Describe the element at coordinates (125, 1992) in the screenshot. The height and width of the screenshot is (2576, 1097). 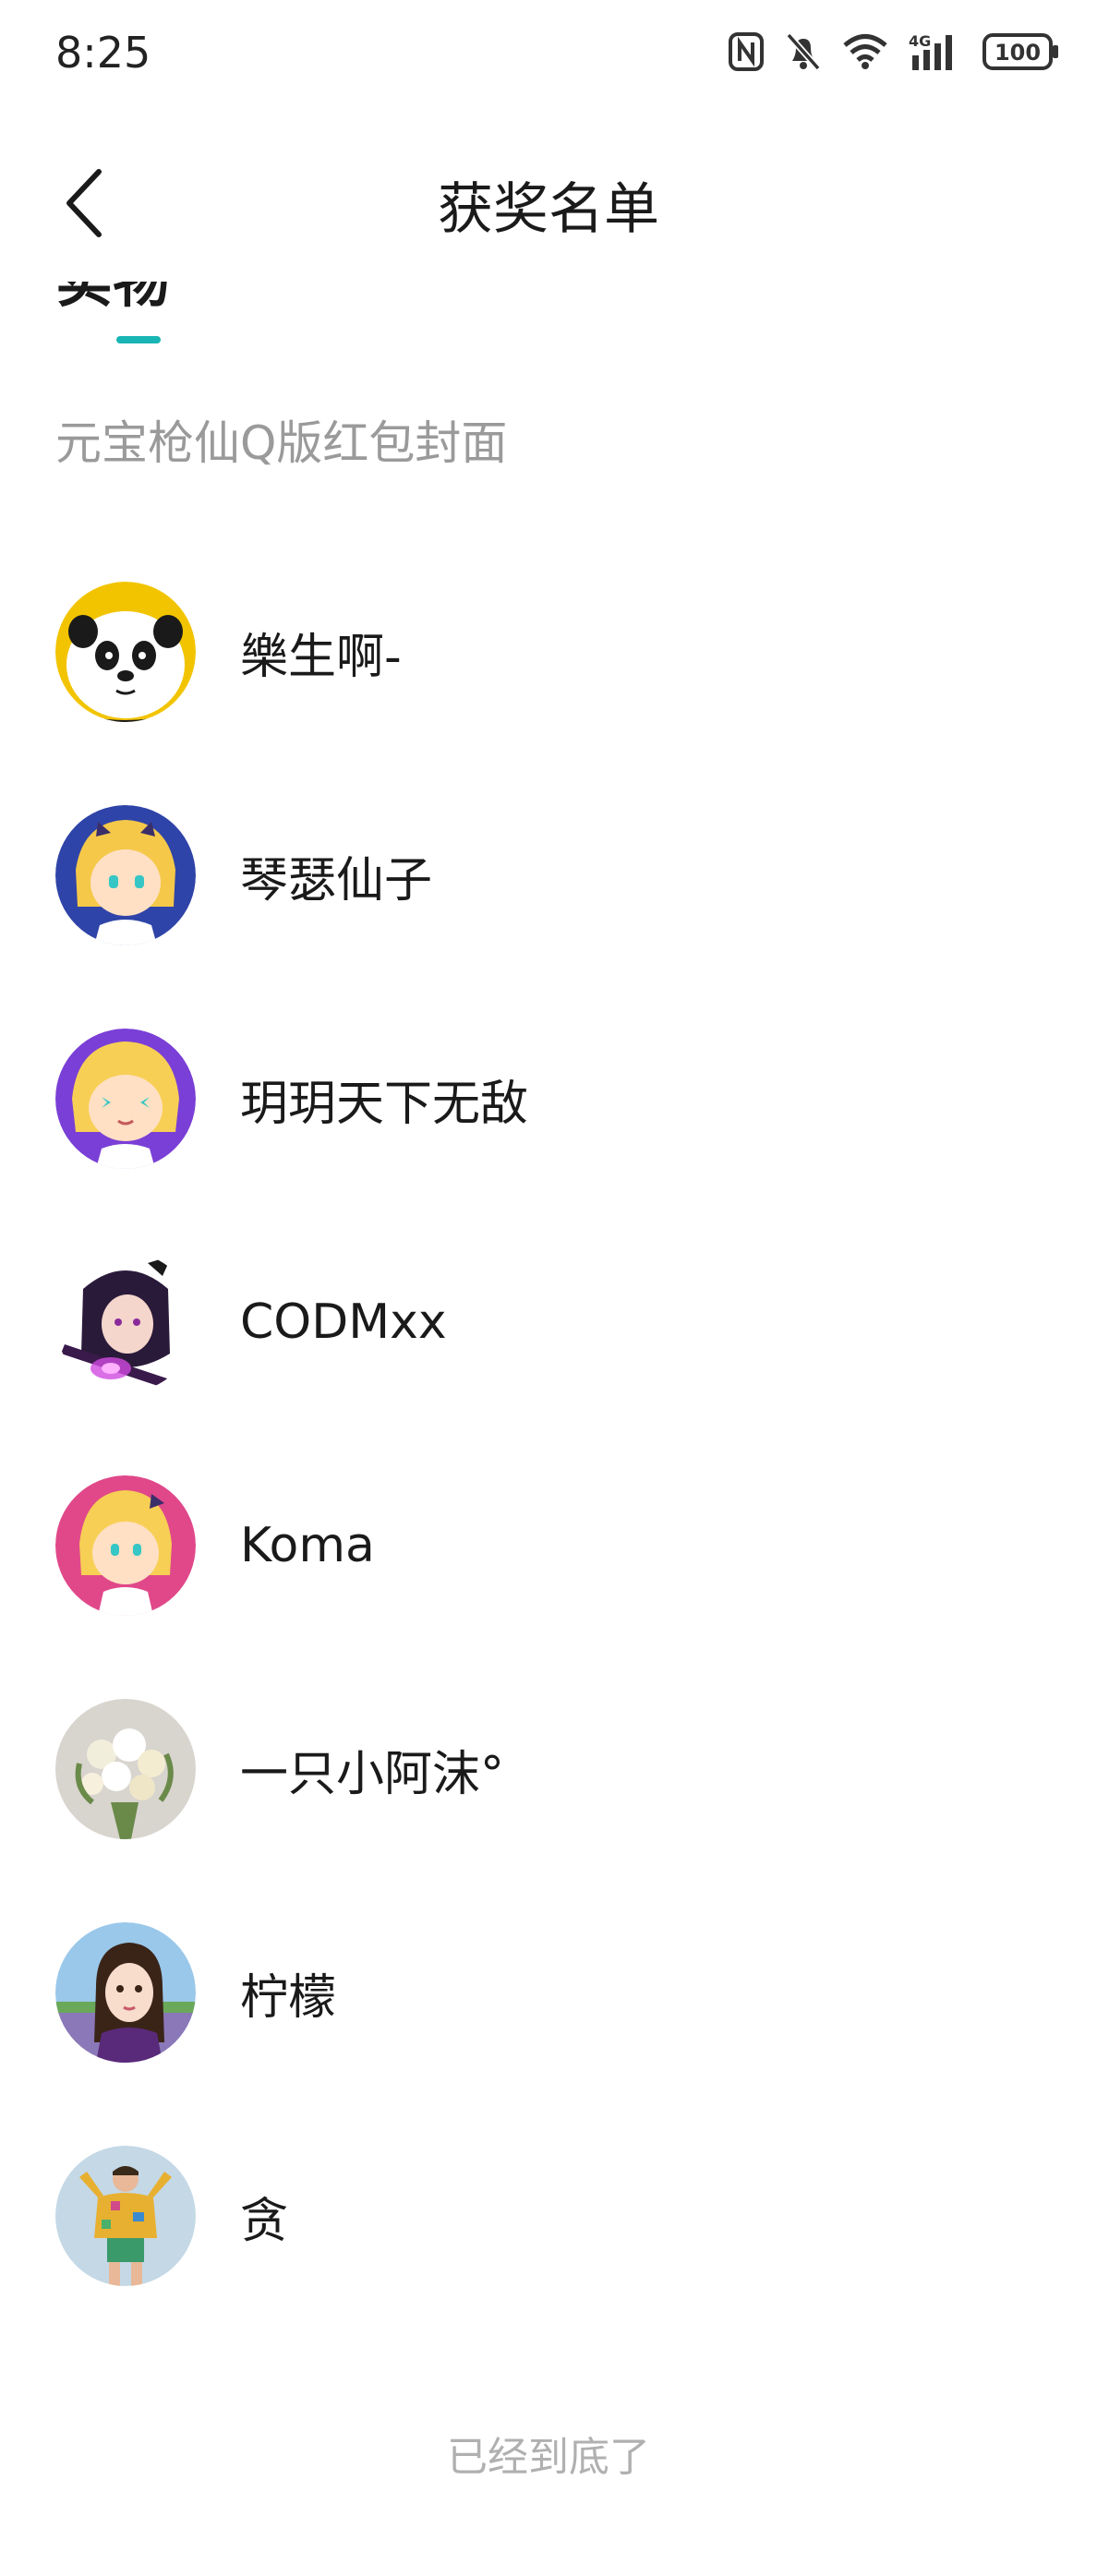
I see `girl-portrait-avatar` at that location.